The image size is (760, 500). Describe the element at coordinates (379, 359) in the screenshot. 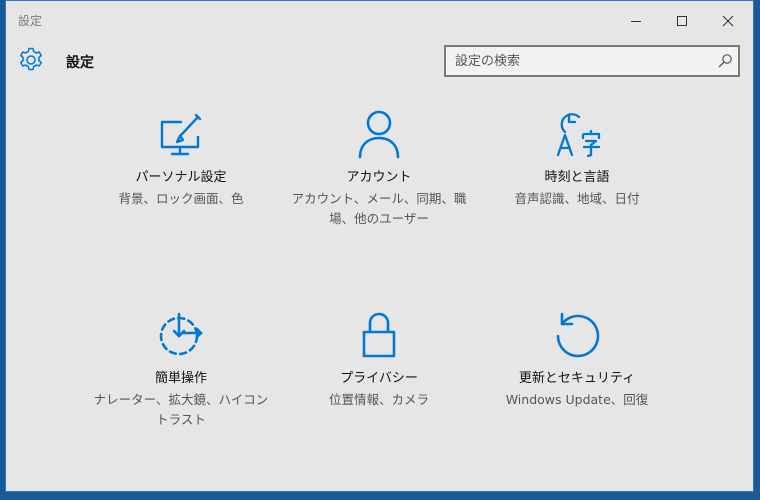

I see `tile-privacy: プライバシー 位置情報、カメラ` at that location.